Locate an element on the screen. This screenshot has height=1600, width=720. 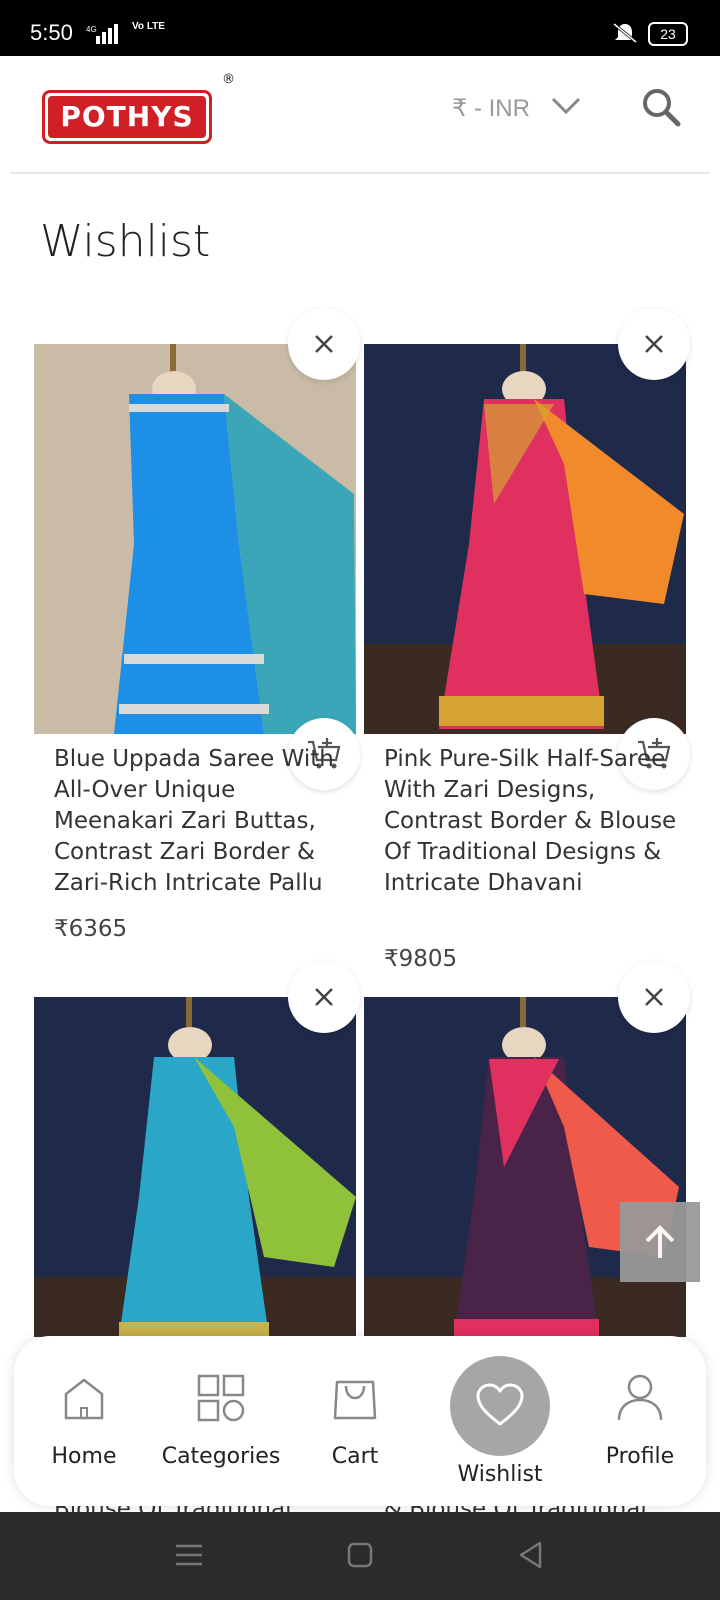
volte-label: Vo LTE is located at coordinates (148, 26).